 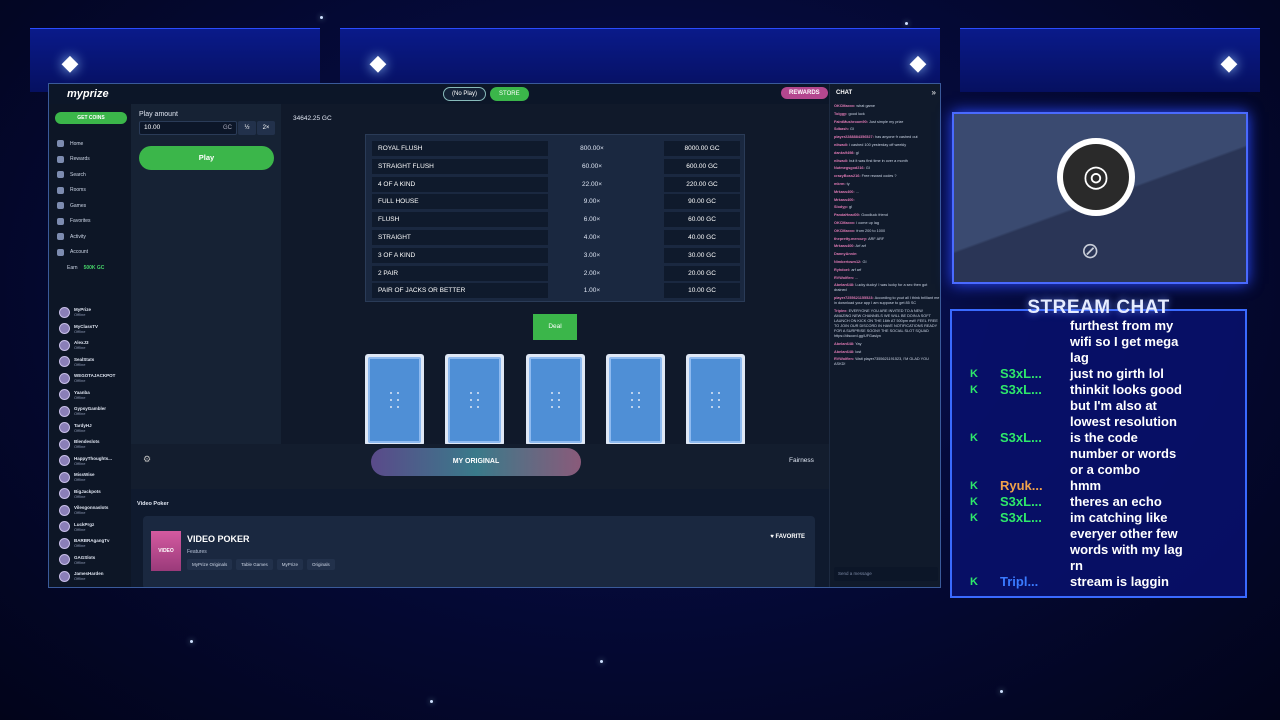 What do you see at coordinates (847, 176) in the screenshot?
I see `chat-username: crazyBoss216:` at bounding box center [847, 176].